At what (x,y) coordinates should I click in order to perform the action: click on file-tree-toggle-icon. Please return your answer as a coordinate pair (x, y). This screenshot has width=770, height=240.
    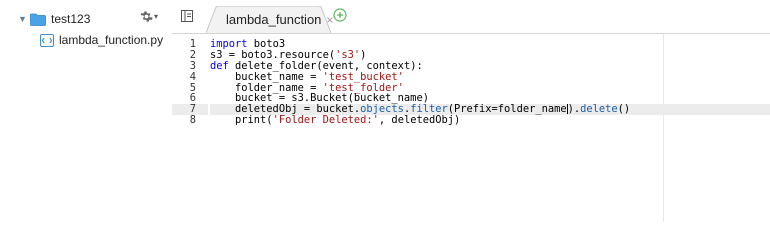
    Looking at the image, I should click on (187, 16).